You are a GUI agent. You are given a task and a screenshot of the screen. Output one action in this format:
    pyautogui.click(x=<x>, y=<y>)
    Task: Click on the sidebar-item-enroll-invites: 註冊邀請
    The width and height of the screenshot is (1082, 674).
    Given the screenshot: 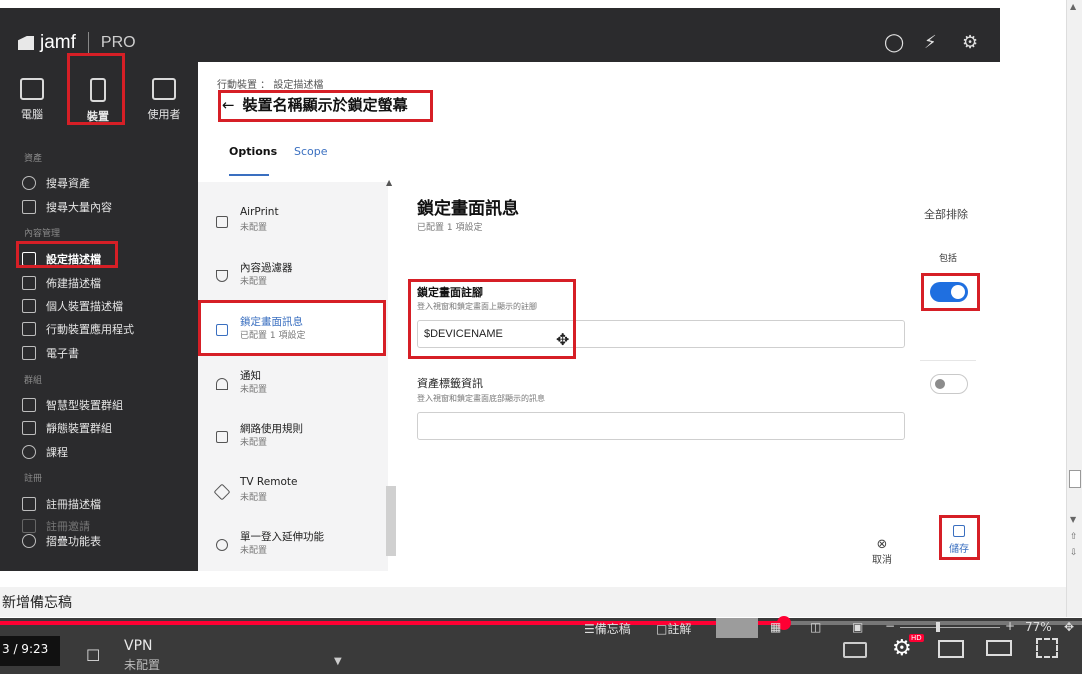 What is the action you would take?
    pyautogui.click(x=56, y=526)
    